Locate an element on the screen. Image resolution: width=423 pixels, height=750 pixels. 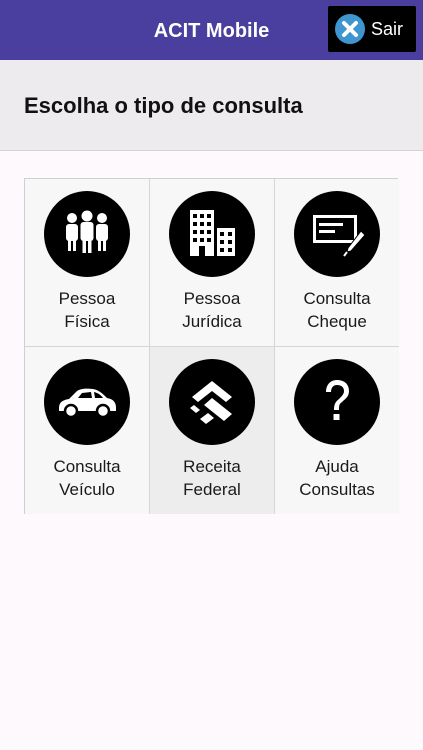
menu-item-pessoa-juridica: Pessoa Jurídica is located at coordinates (212, 263).